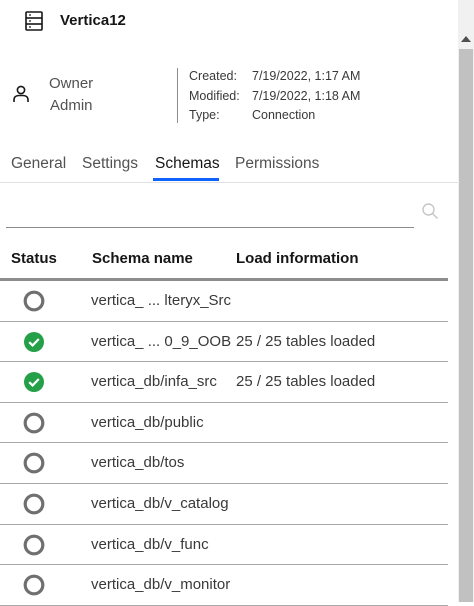 This screenshot has height=606, width=474. What do you see at coordinates (71, 83) in the screenshot?
I see `owner-label: Owner` at bounding box center [71, 83].